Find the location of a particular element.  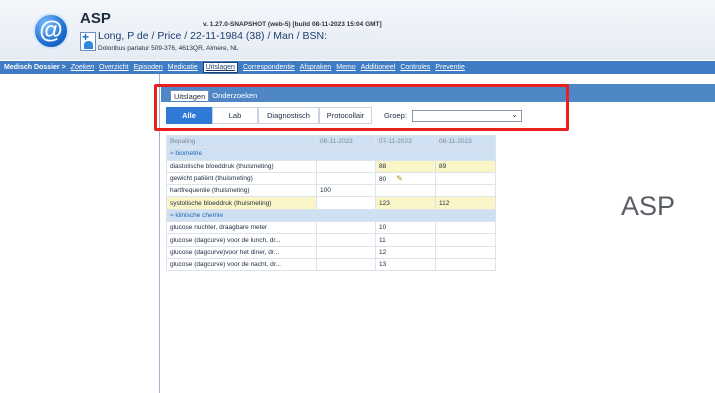

row-value-2: 11 is located at coordinates (405, 240).